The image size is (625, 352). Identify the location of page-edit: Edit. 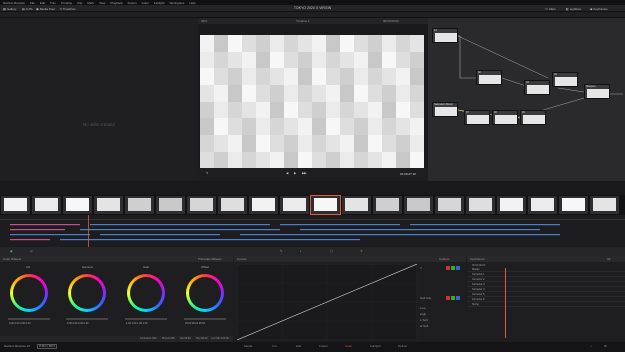
(298, 346).